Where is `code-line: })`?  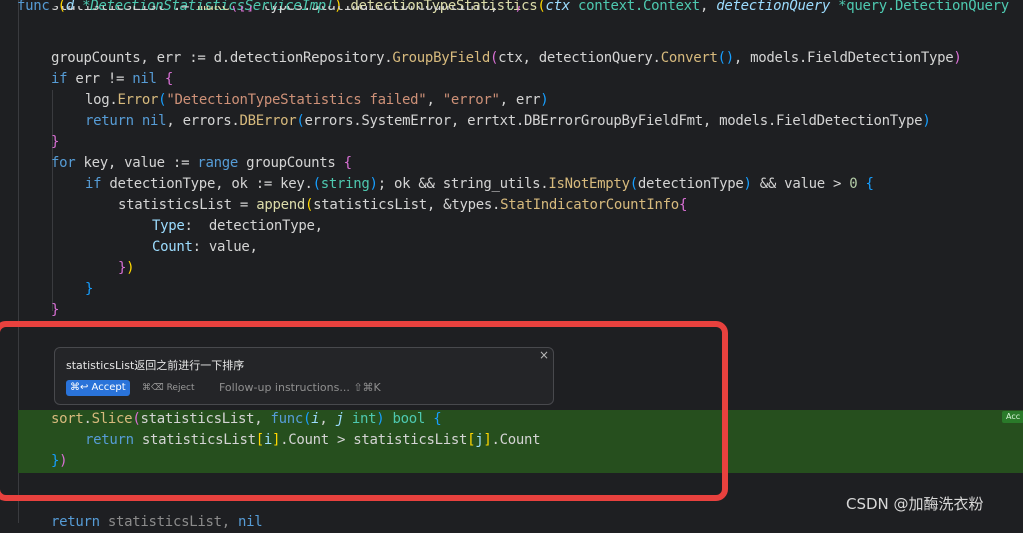
code-line: }) is located at coordinates (126, 268).